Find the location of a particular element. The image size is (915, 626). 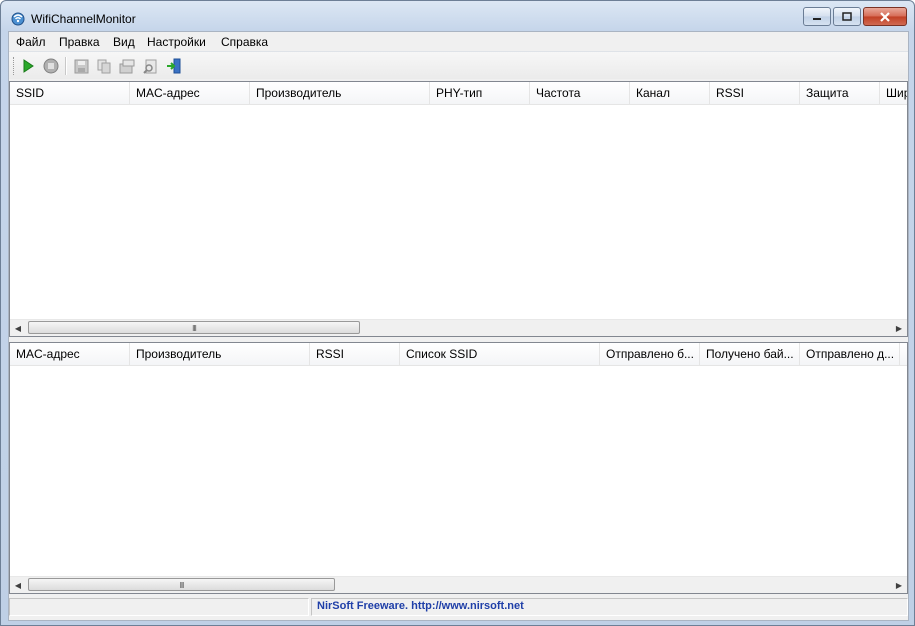

save-button is located at coordinates (81, 66).